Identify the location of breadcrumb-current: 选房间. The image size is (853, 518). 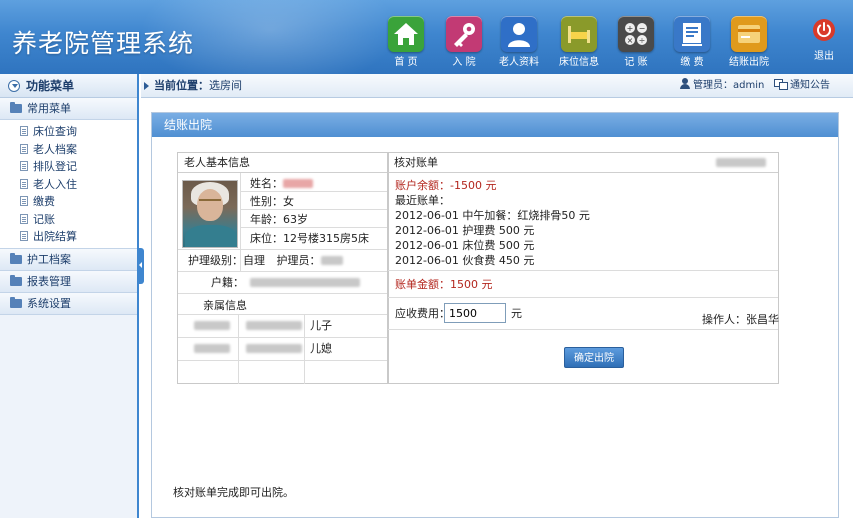
(225, 85).